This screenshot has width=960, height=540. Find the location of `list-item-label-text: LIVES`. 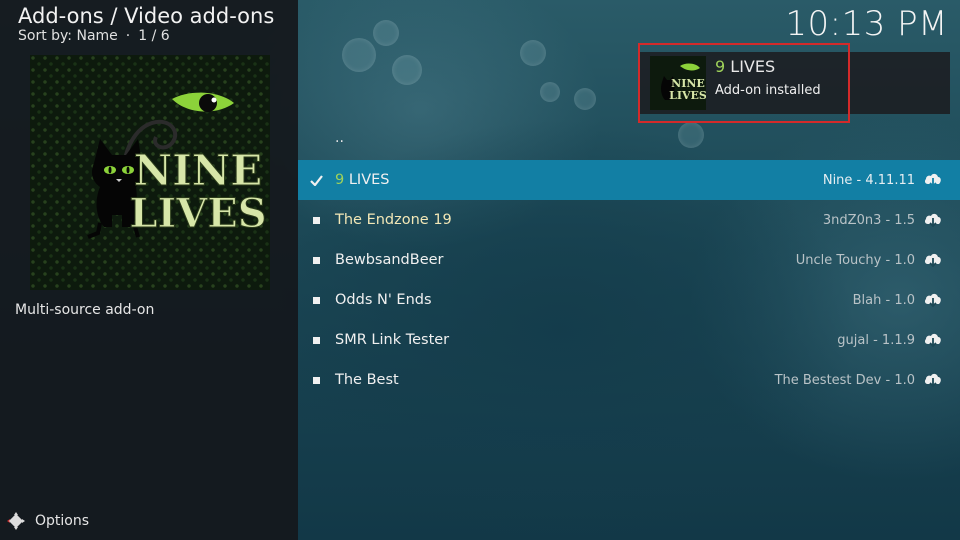

list-item-label-text: LIVES is located at coordinates (367, 180).